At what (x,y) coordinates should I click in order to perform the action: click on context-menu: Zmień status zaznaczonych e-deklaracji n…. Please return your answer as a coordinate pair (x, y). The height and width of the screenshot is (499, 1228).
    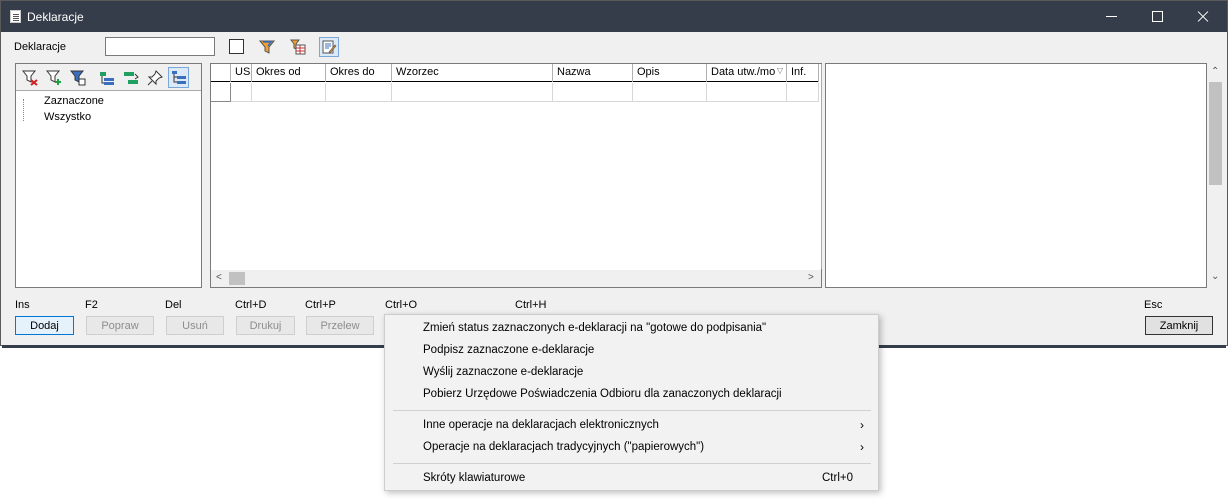
    Looking at the image, I should click on (631, 402).